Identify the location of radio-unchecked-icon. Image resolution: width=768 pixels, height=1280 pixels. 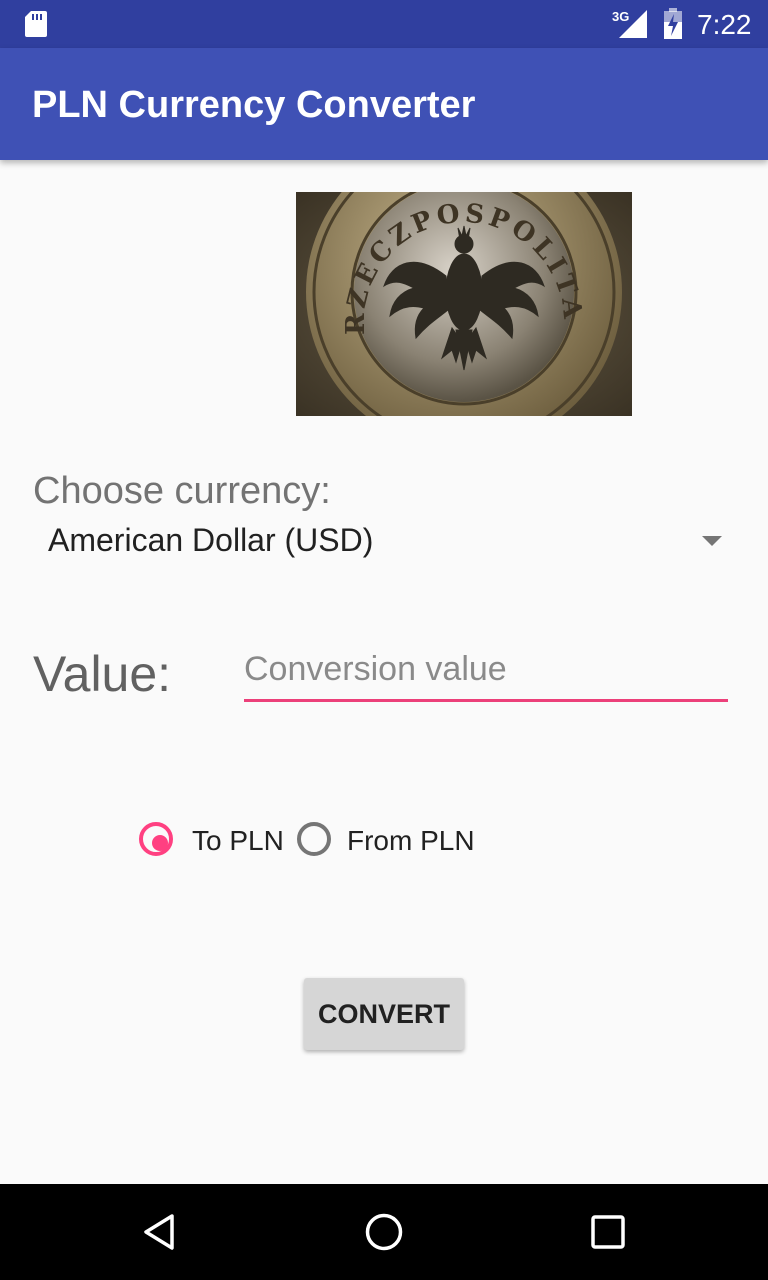
(314, 839).